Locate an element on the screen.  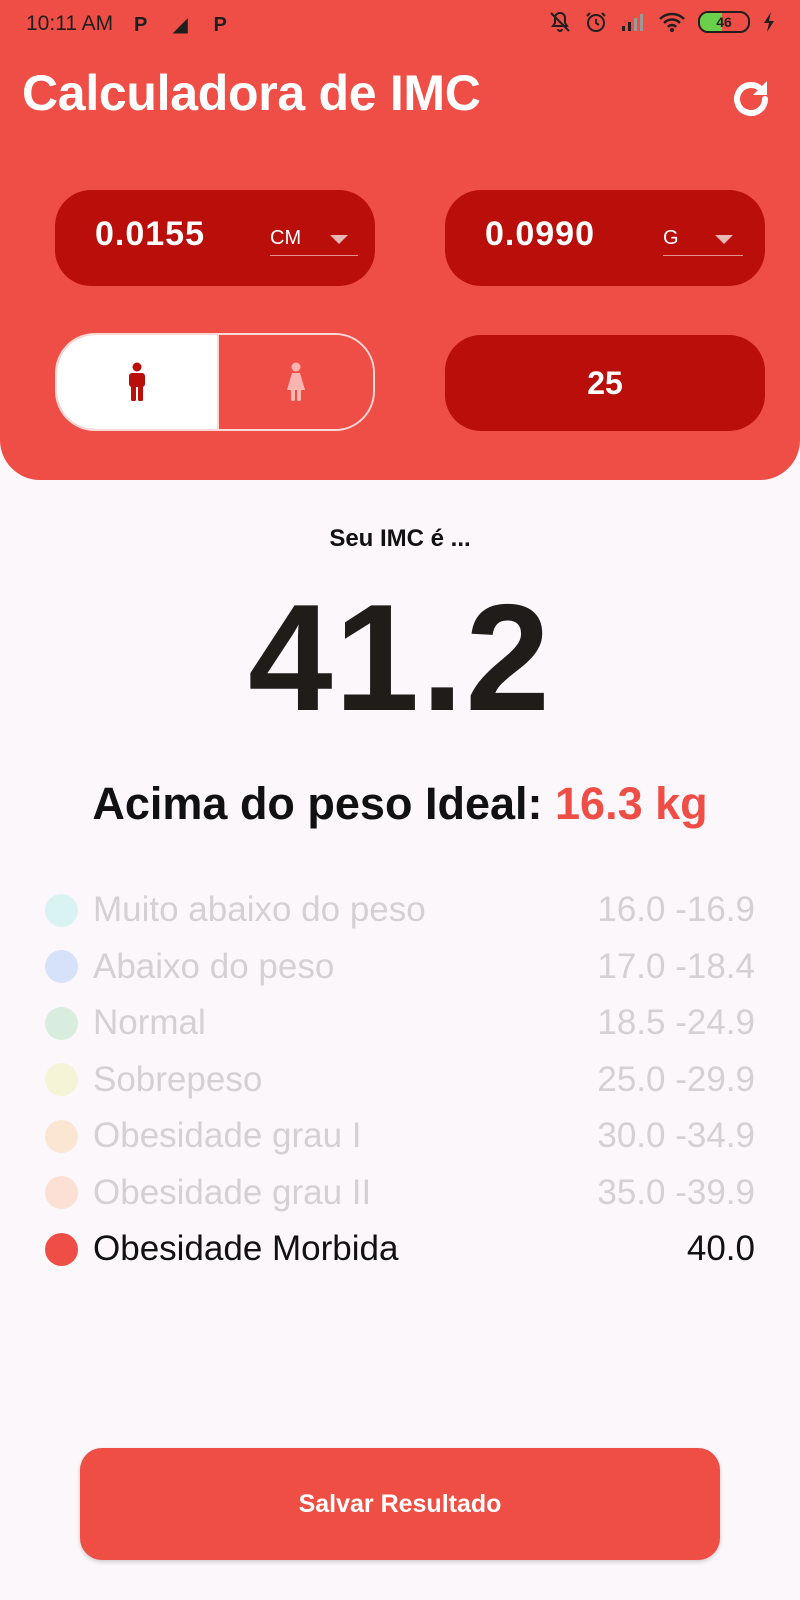
weight-diff-label: Acima do peso Ideal: is located at coordinates (317, 803).